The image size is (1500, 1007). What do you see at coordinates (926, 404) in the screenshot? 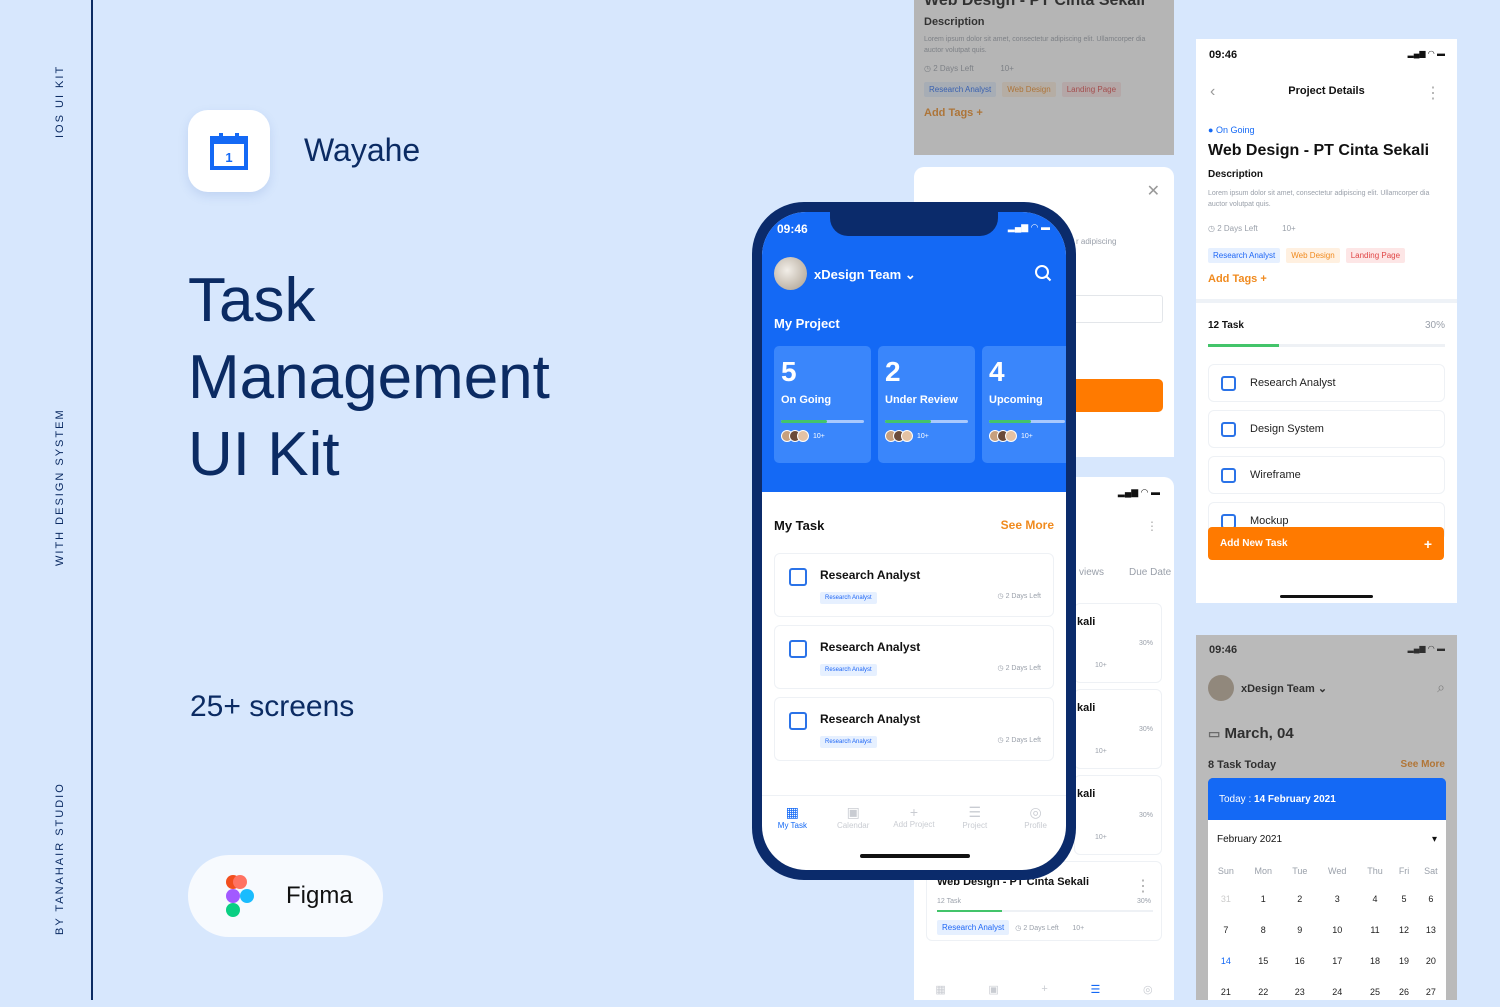
I see `project-card-under-review: 2 Under Review 10+` at bounding box center [926, 404].